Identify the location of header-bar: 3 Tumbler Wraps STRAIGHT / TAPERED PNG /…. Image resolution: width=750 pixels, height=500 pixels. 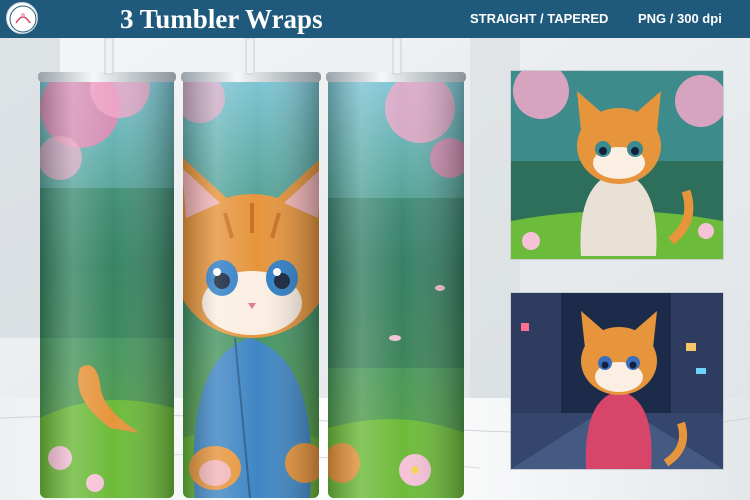
(375, 19).